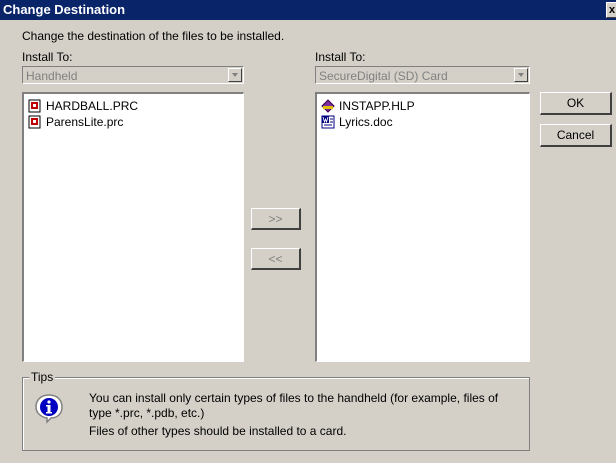 This screenshot has height=463, width=616. I want to click on word-doc-icon, so click(328, 122).